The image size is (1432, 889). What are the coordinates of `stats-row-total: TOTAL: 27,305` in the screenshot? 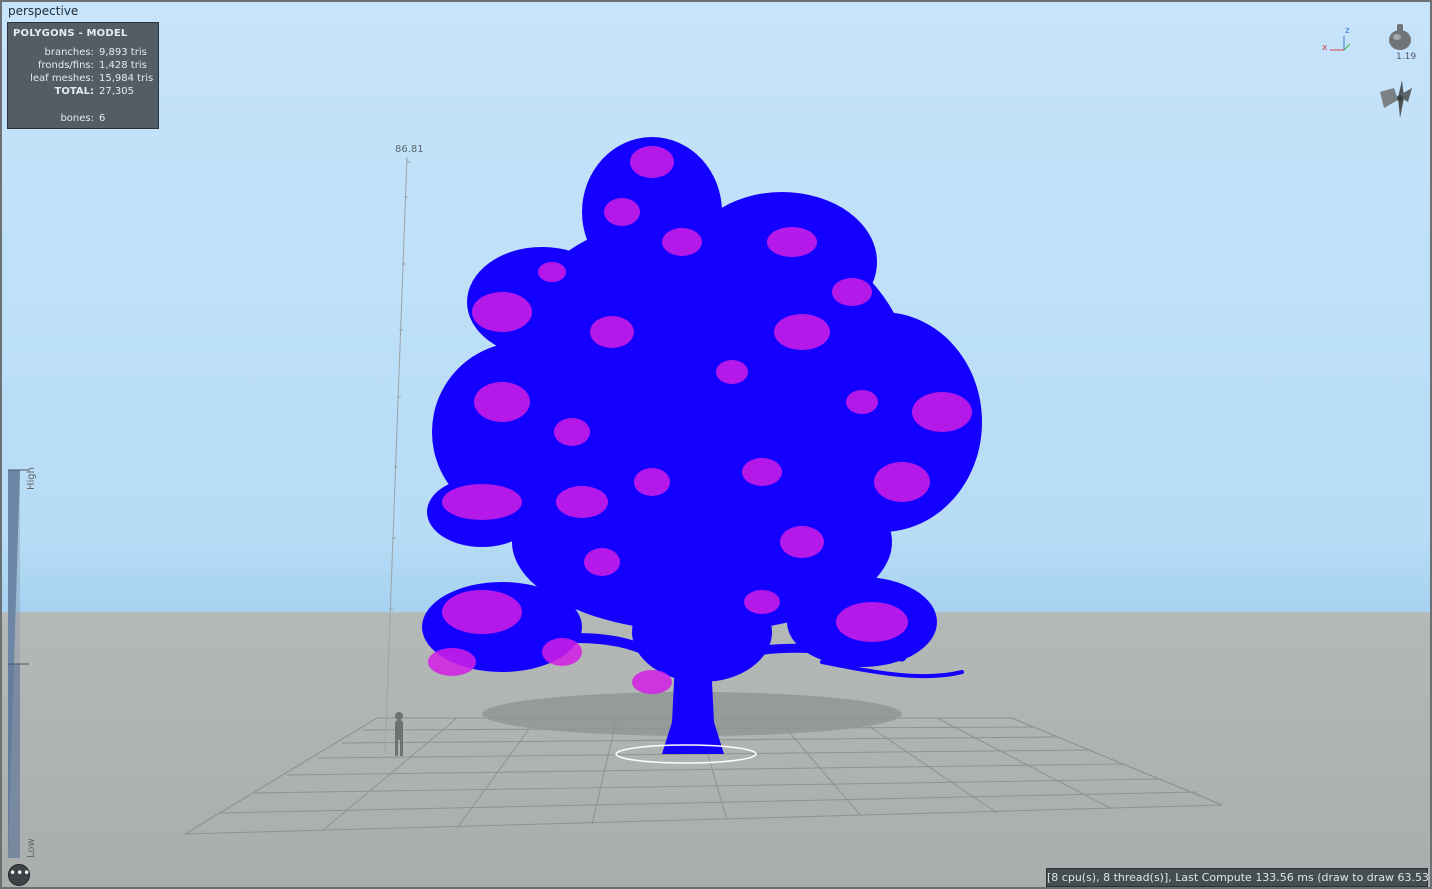 It's located at (83, 92).